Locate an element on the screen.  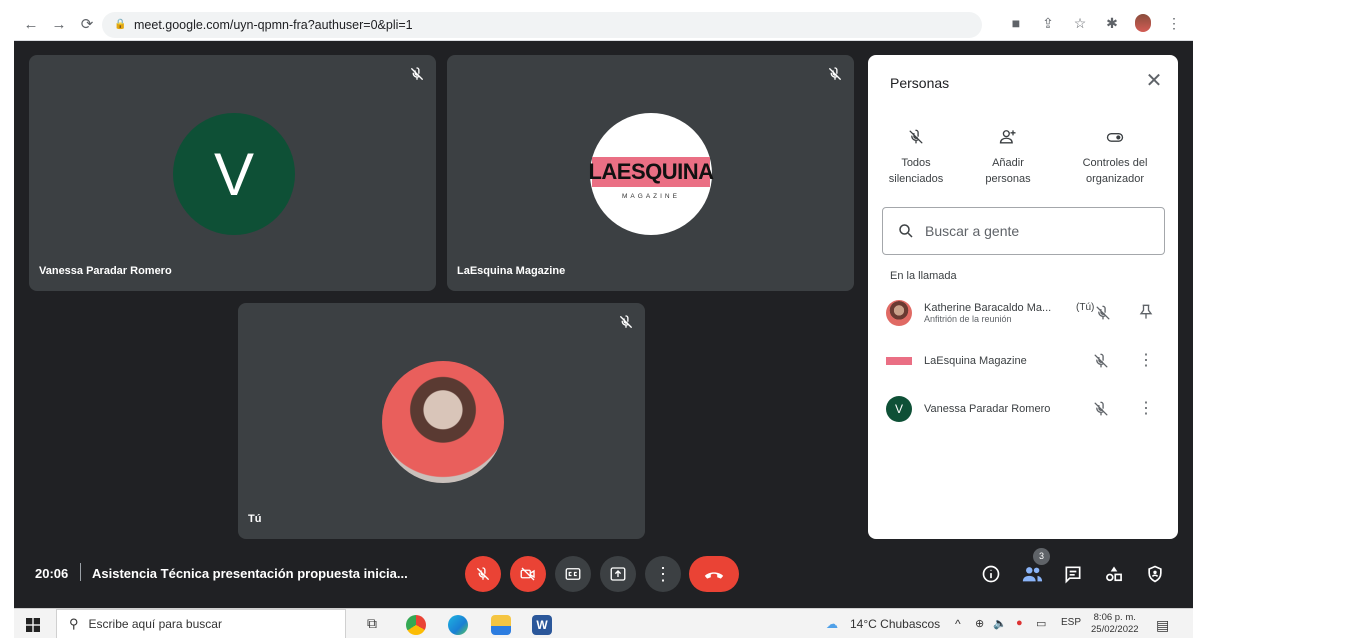
add-person-icon is located at coordinates (1007, 137).